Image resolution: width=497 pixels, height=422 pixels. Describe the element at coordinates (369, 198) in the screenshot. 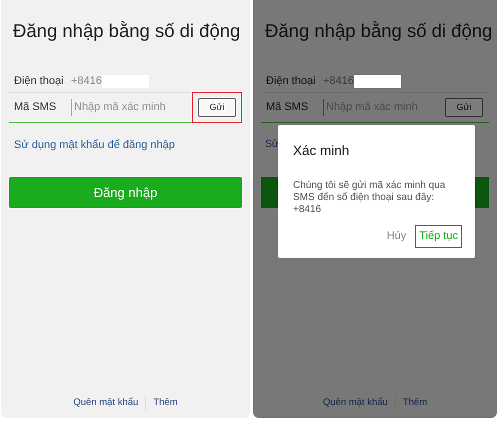

I see `dialog-message: Chúng tôi sẽ gửi mã xác minh qua SMS đến số điện thoại sau đây: +8416` at that location.